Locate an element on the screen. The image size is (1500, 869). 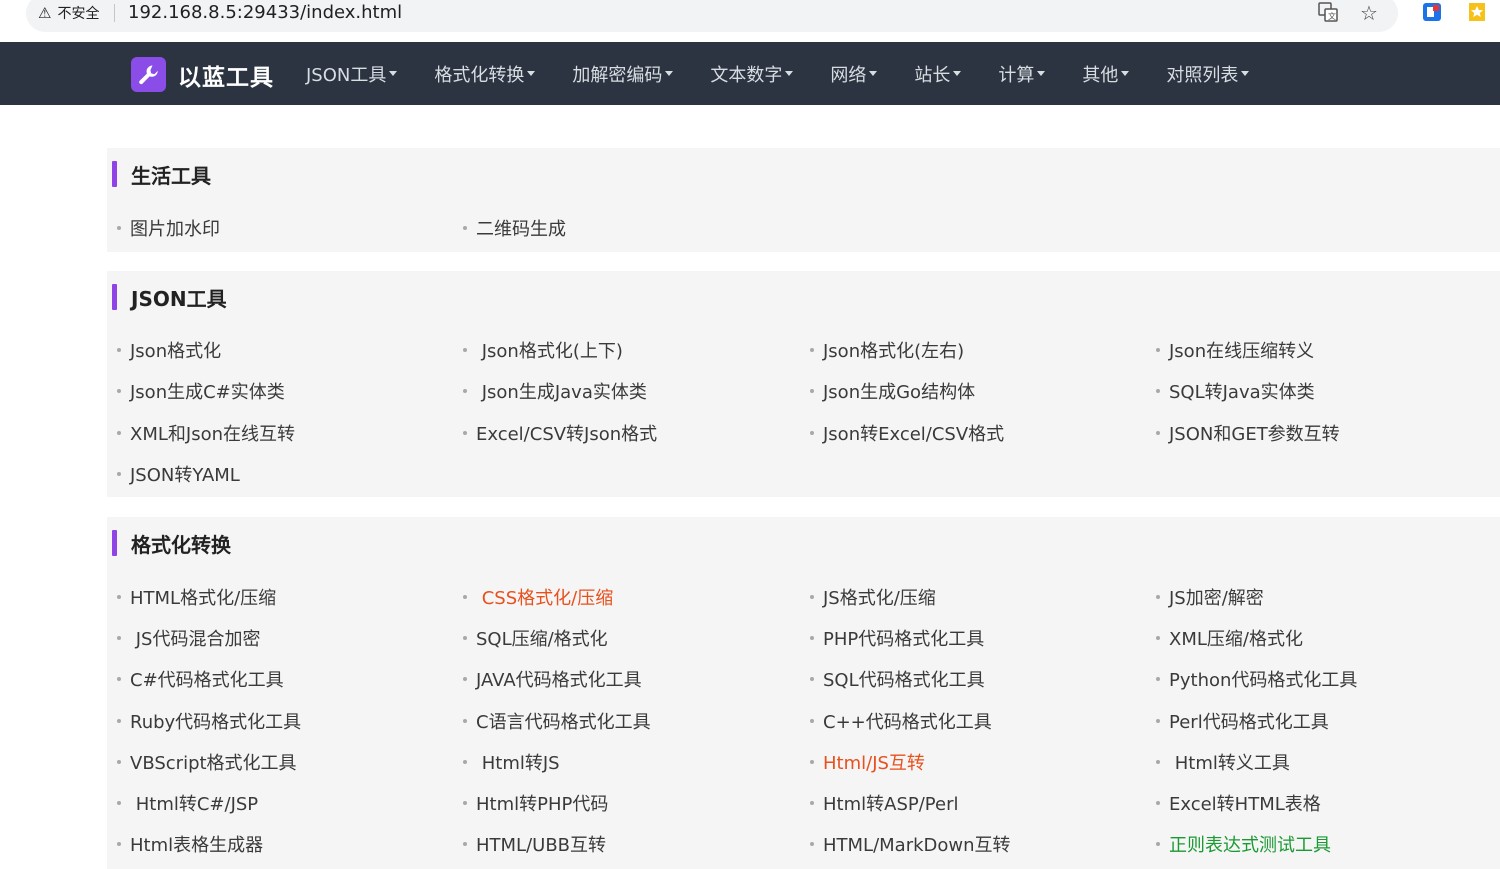
section-header: 格式化转换 is located at coordinates (171, 543).